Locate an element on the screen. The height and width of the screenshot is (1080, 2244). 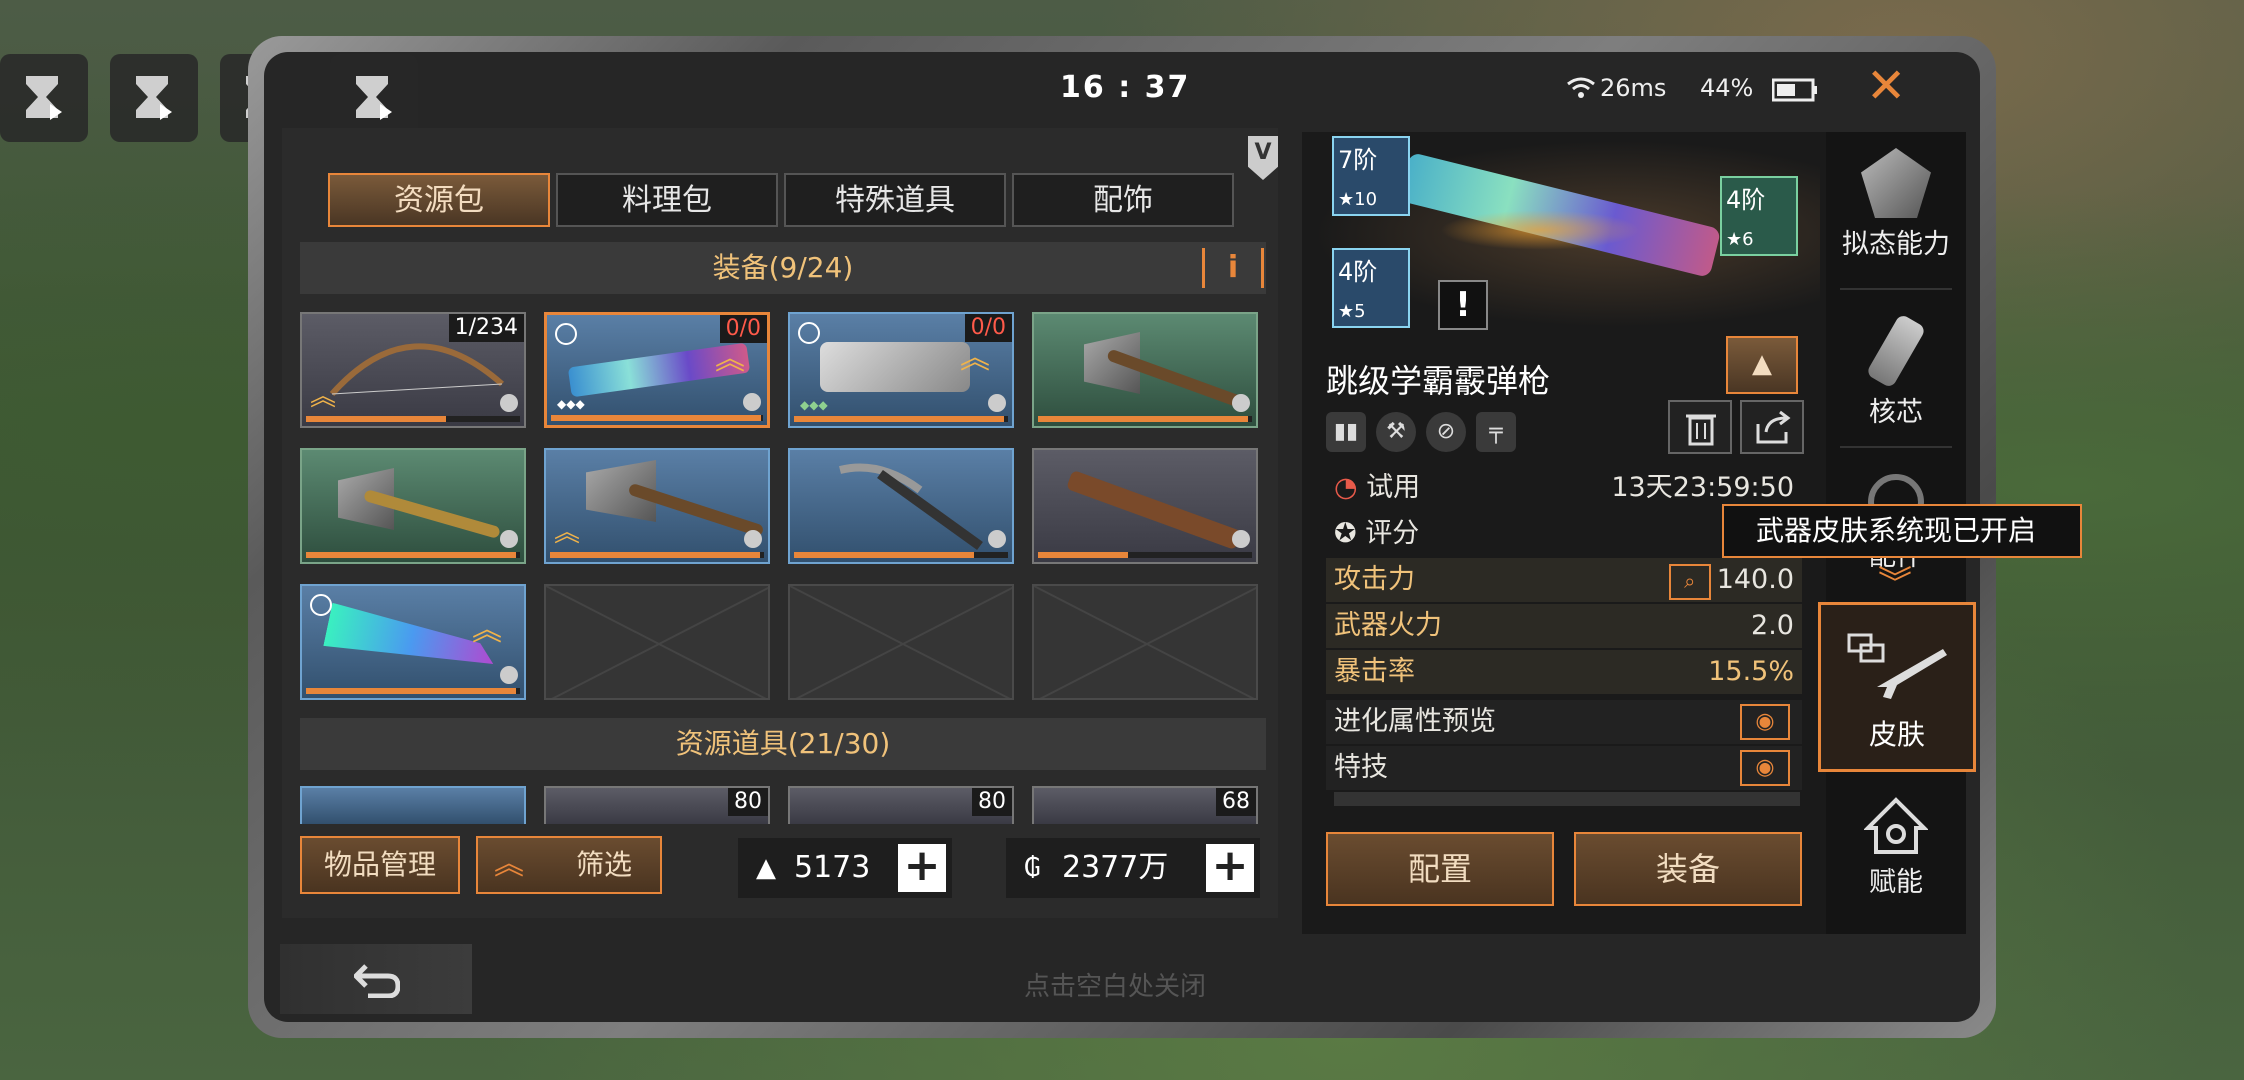
stat-value: 2.0 is located at coordinates (1772, 625).